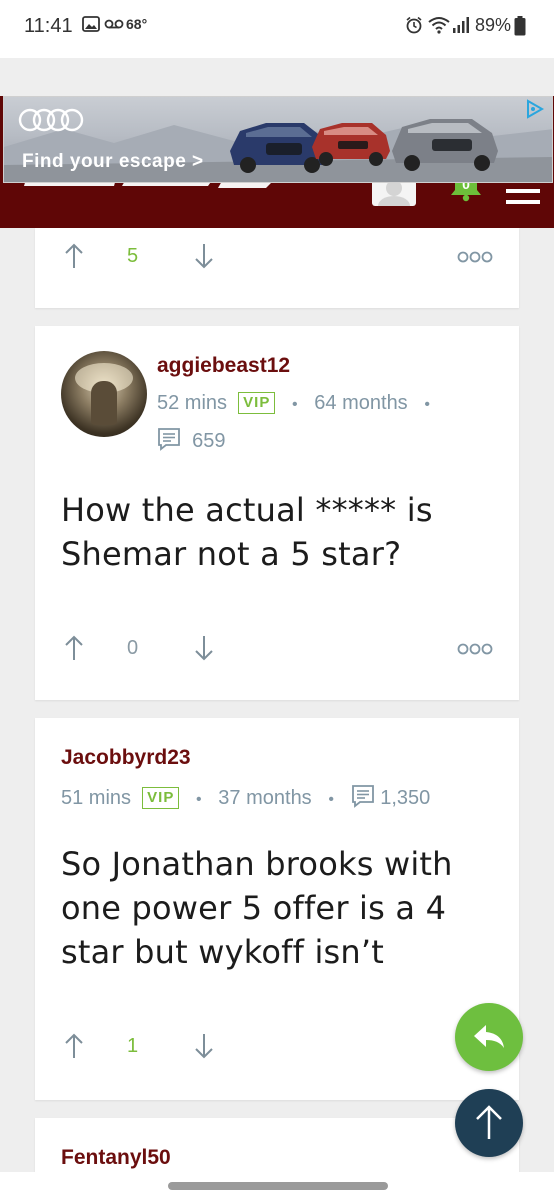 The image size is (554, 1200). What do you see at coordinates (116, 1158) in the screenshot?
I see `username: Fentanyl50` at bounding box center [116, 1158].